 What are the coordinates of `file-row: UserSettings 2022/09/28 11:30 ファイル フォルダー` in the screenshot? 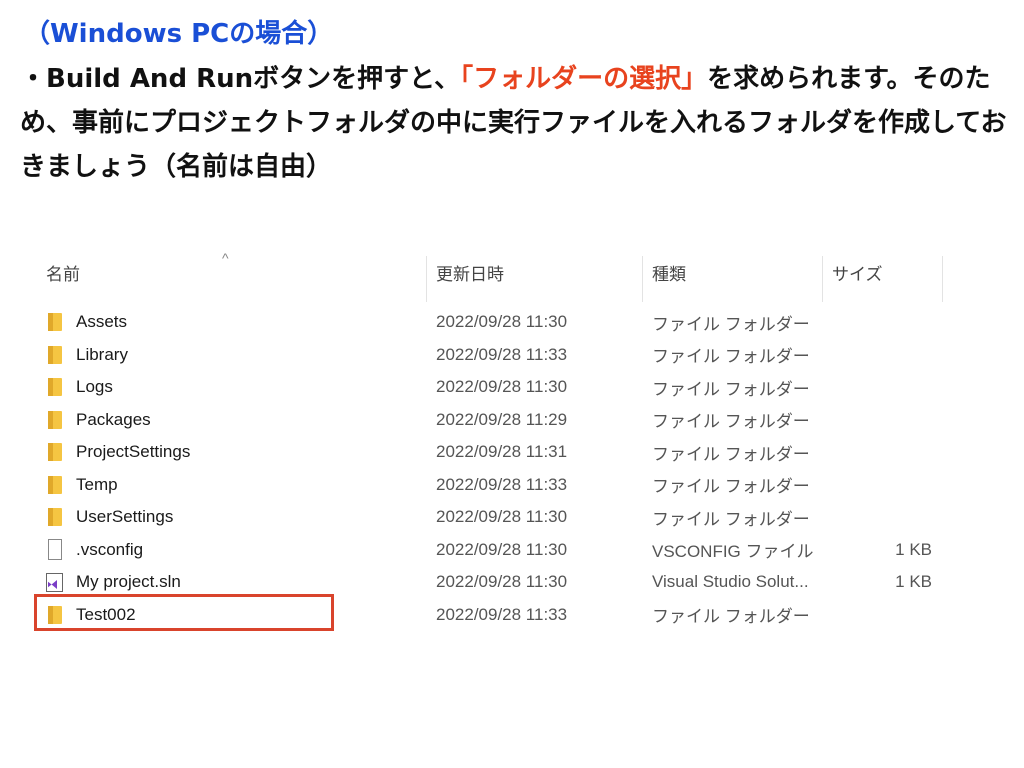 It's located at (498, 517).